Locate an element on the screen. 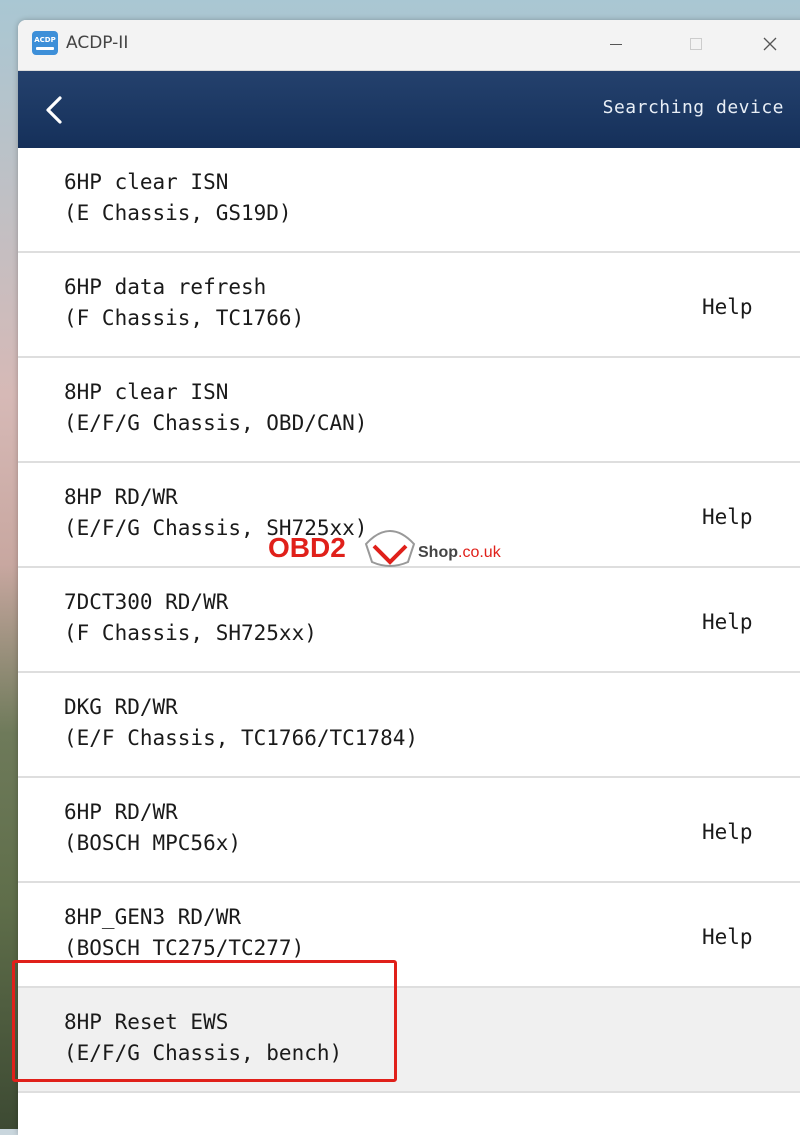 This screenshot has width=800, height=1135. app-logo-icon: ACDP is located at coordinates (45, 43).